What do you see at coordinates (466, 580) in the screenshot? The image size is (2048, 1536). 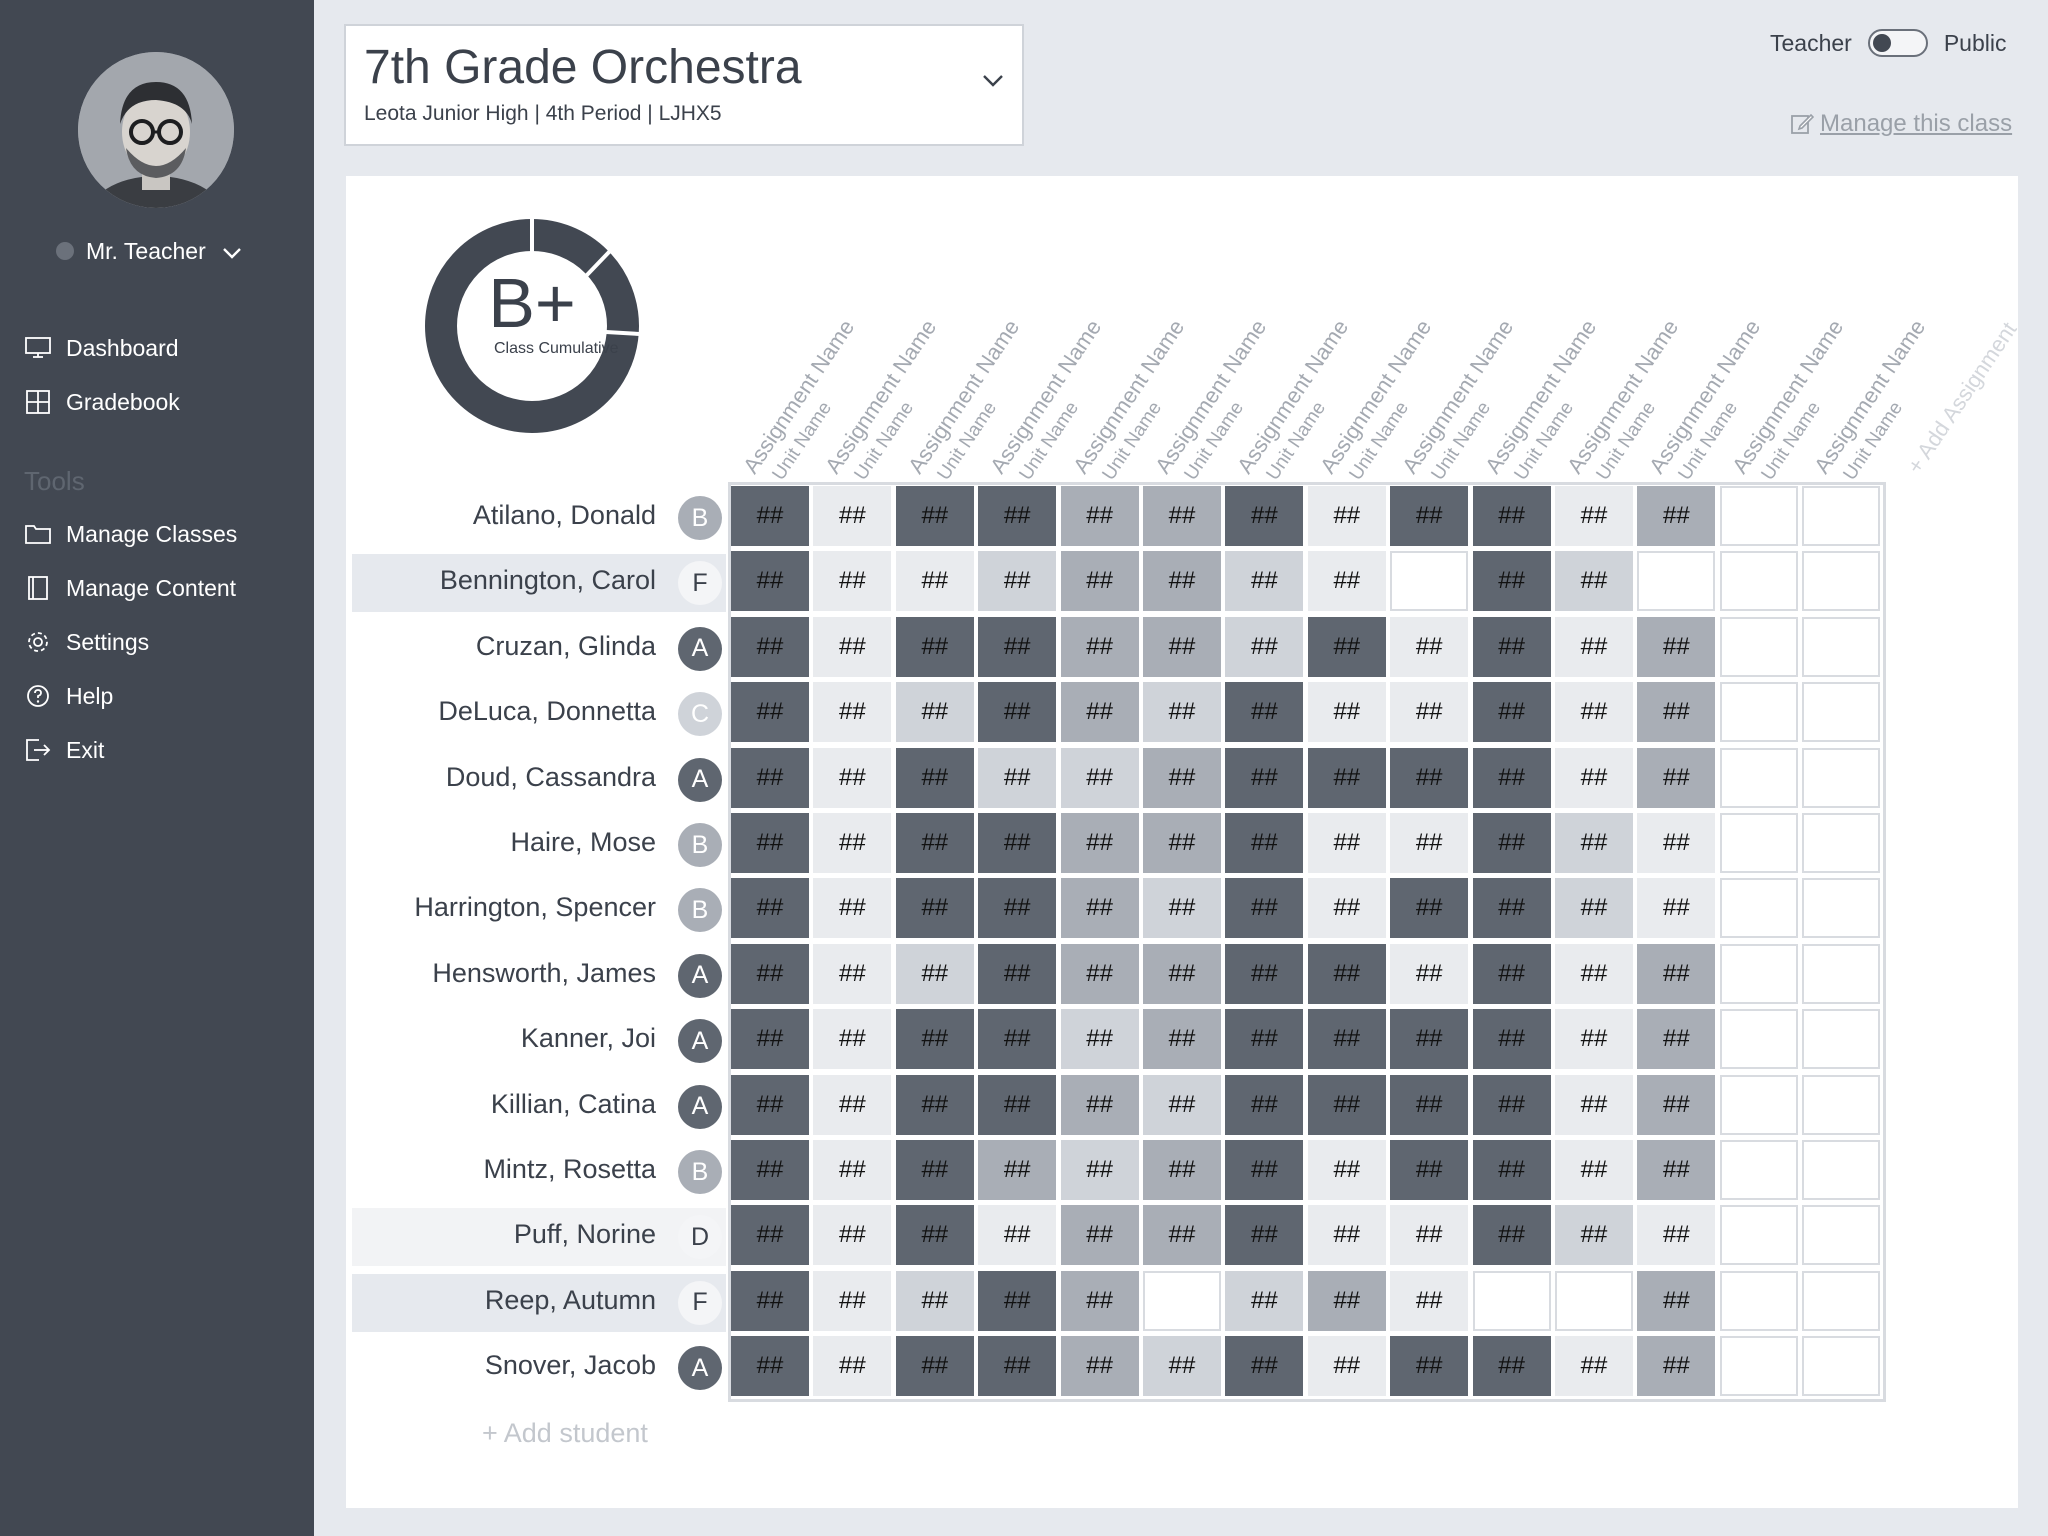 I see `student-name: Bennington, Carol` at bounding box center [466, 580].